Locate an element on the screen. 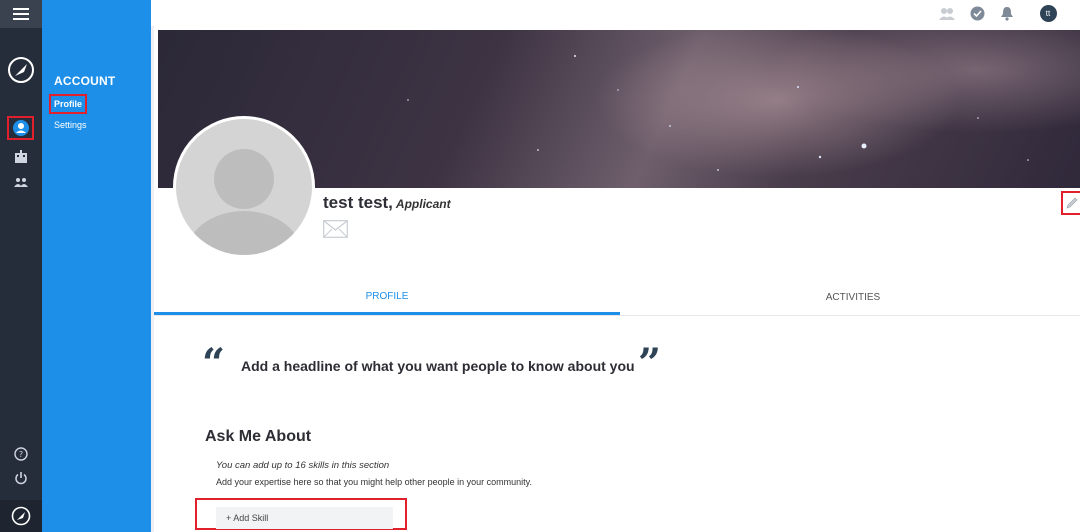 Image resolution: width=1080 pixels, height=532 pixels. directory-nav-button is located at coordinates (21, 156).